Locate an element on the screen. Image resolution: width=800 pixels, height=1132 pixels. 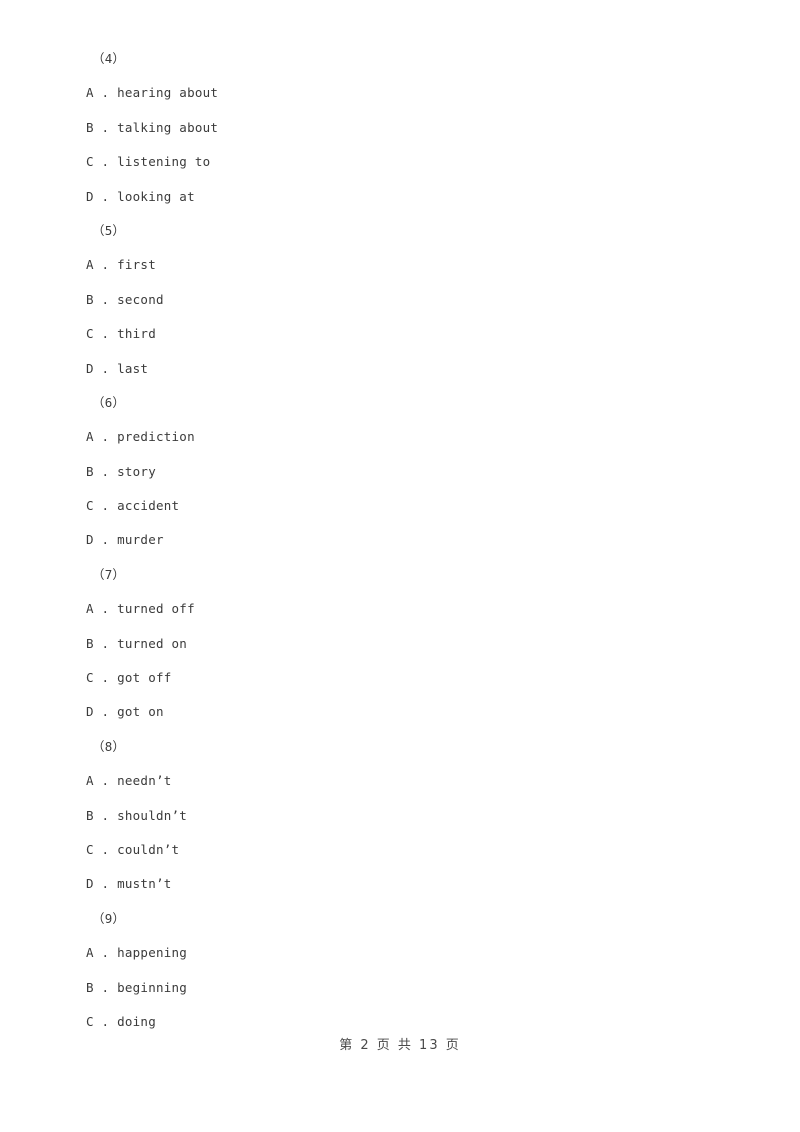
option-a: A . happening is located at coordinates (406, 953).